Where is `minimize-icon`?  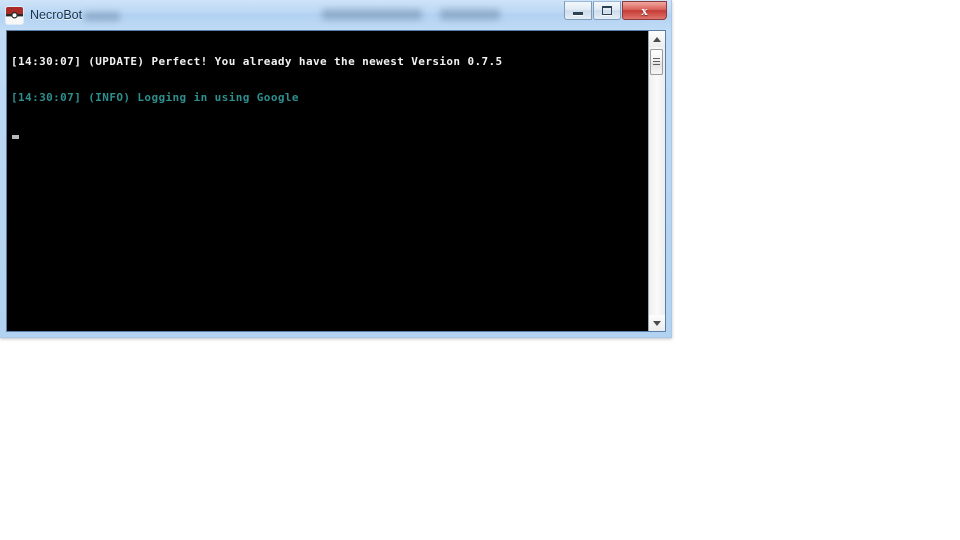
minimize-icon is located at coordinates (578, 13).